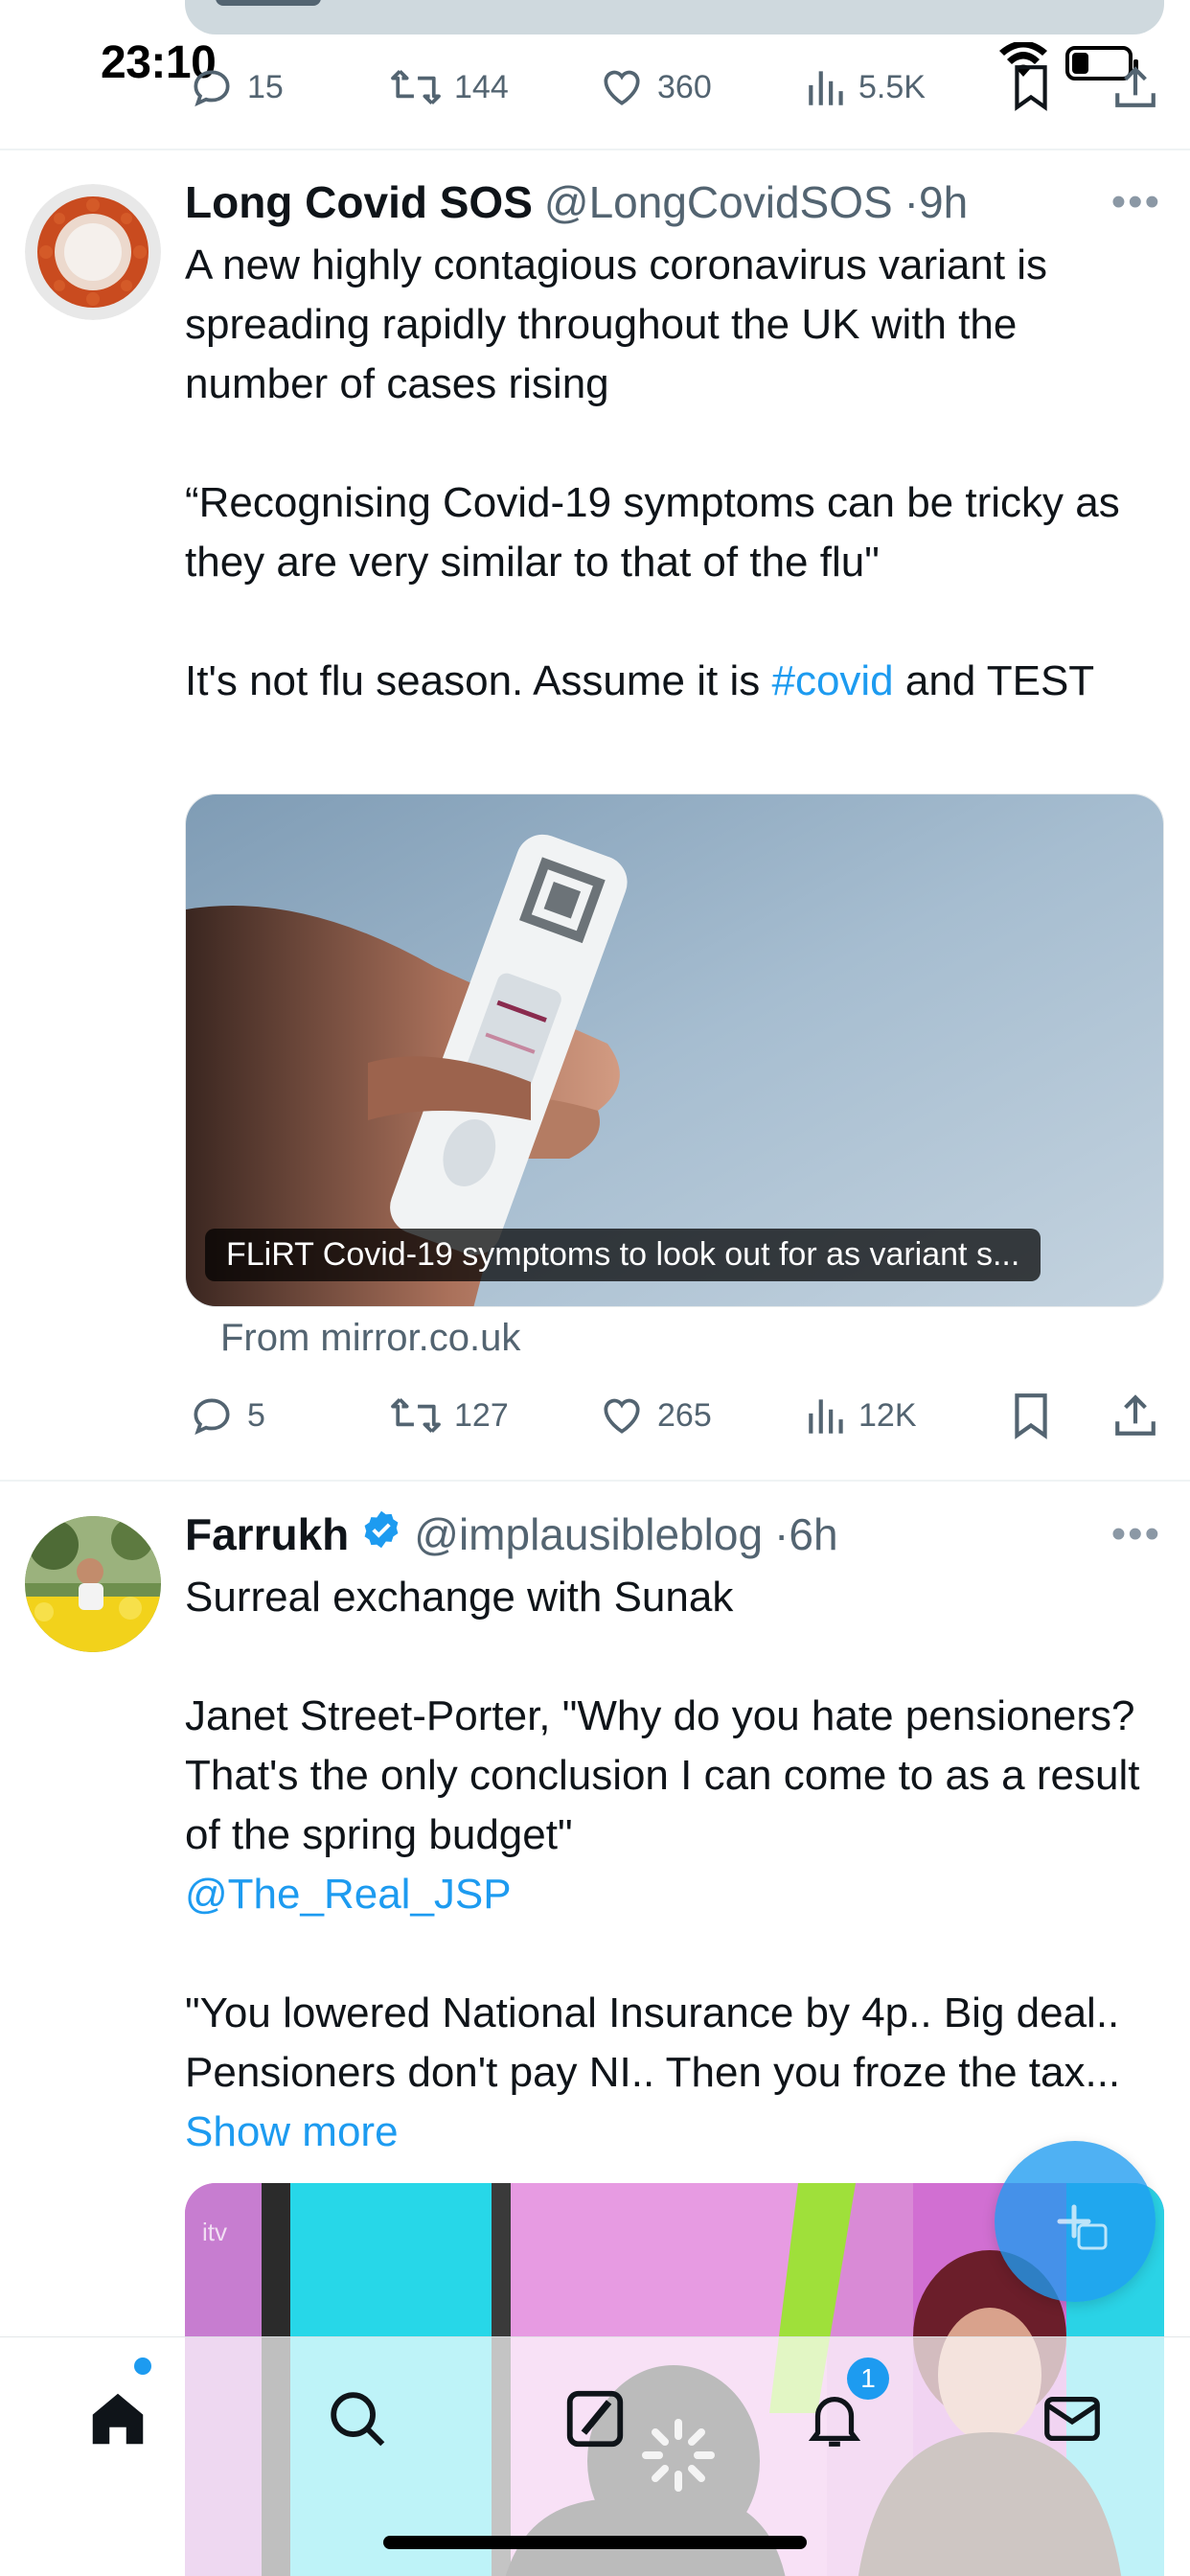 This screenshot has width=1190, height=2576. Describe the element at coordinates (868, 2379) in the screenshot. I see `notification-badge: 1` at that location.